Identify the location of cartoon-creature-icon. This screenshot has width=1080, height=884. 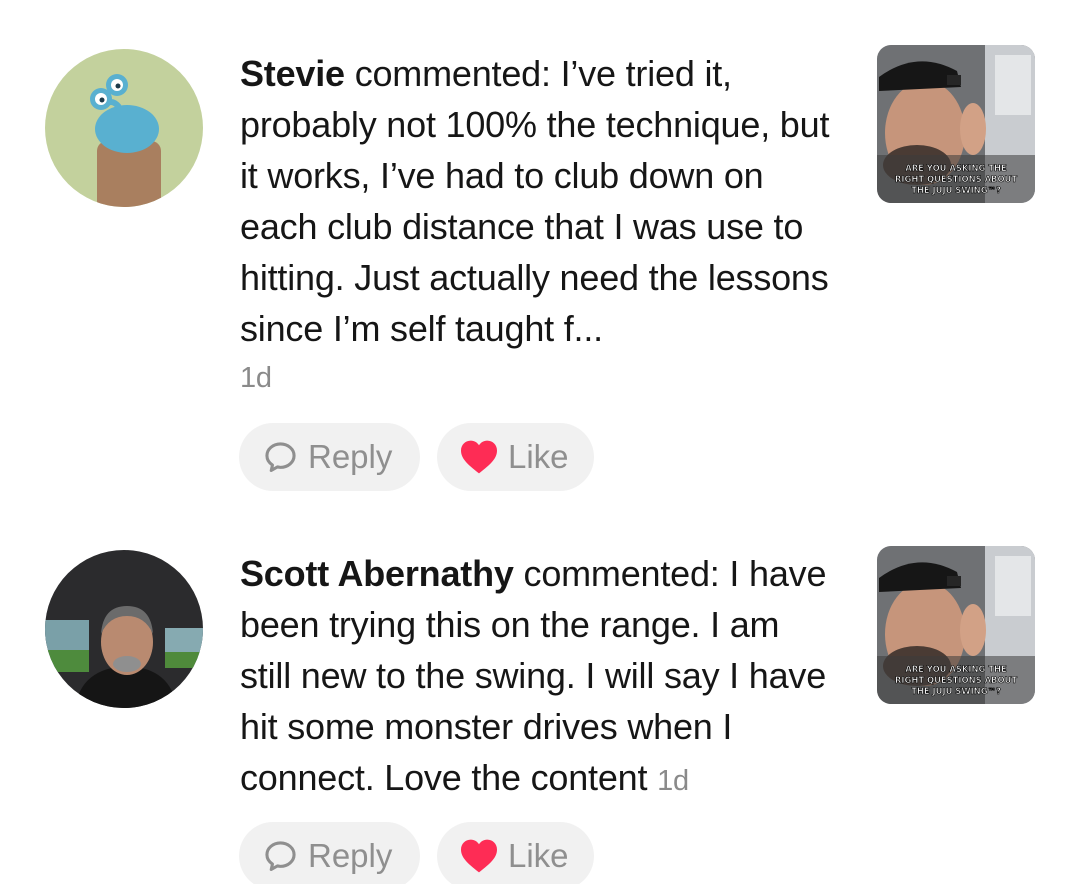
(124, 128).